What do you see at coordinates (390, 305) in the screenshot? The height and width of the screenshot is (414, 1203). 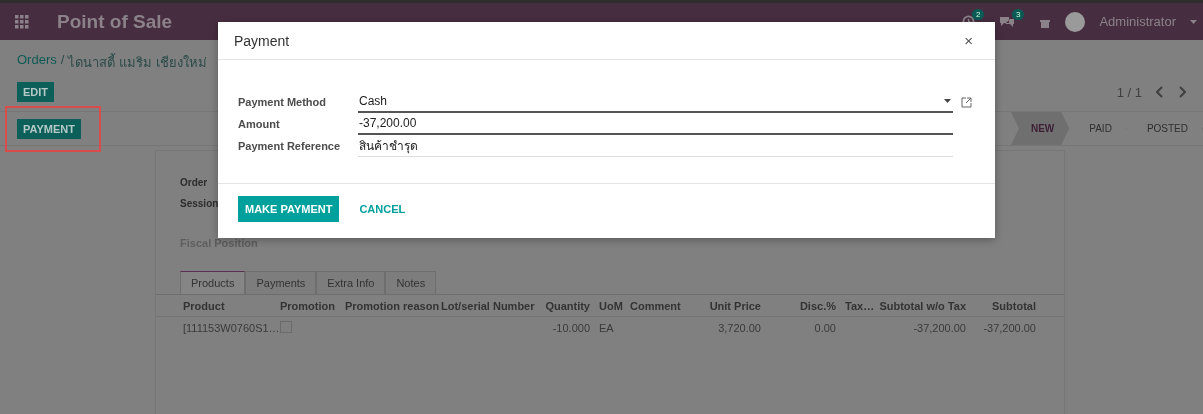 I see `column-header: Promotion reason` at bounding box center [390, 305].